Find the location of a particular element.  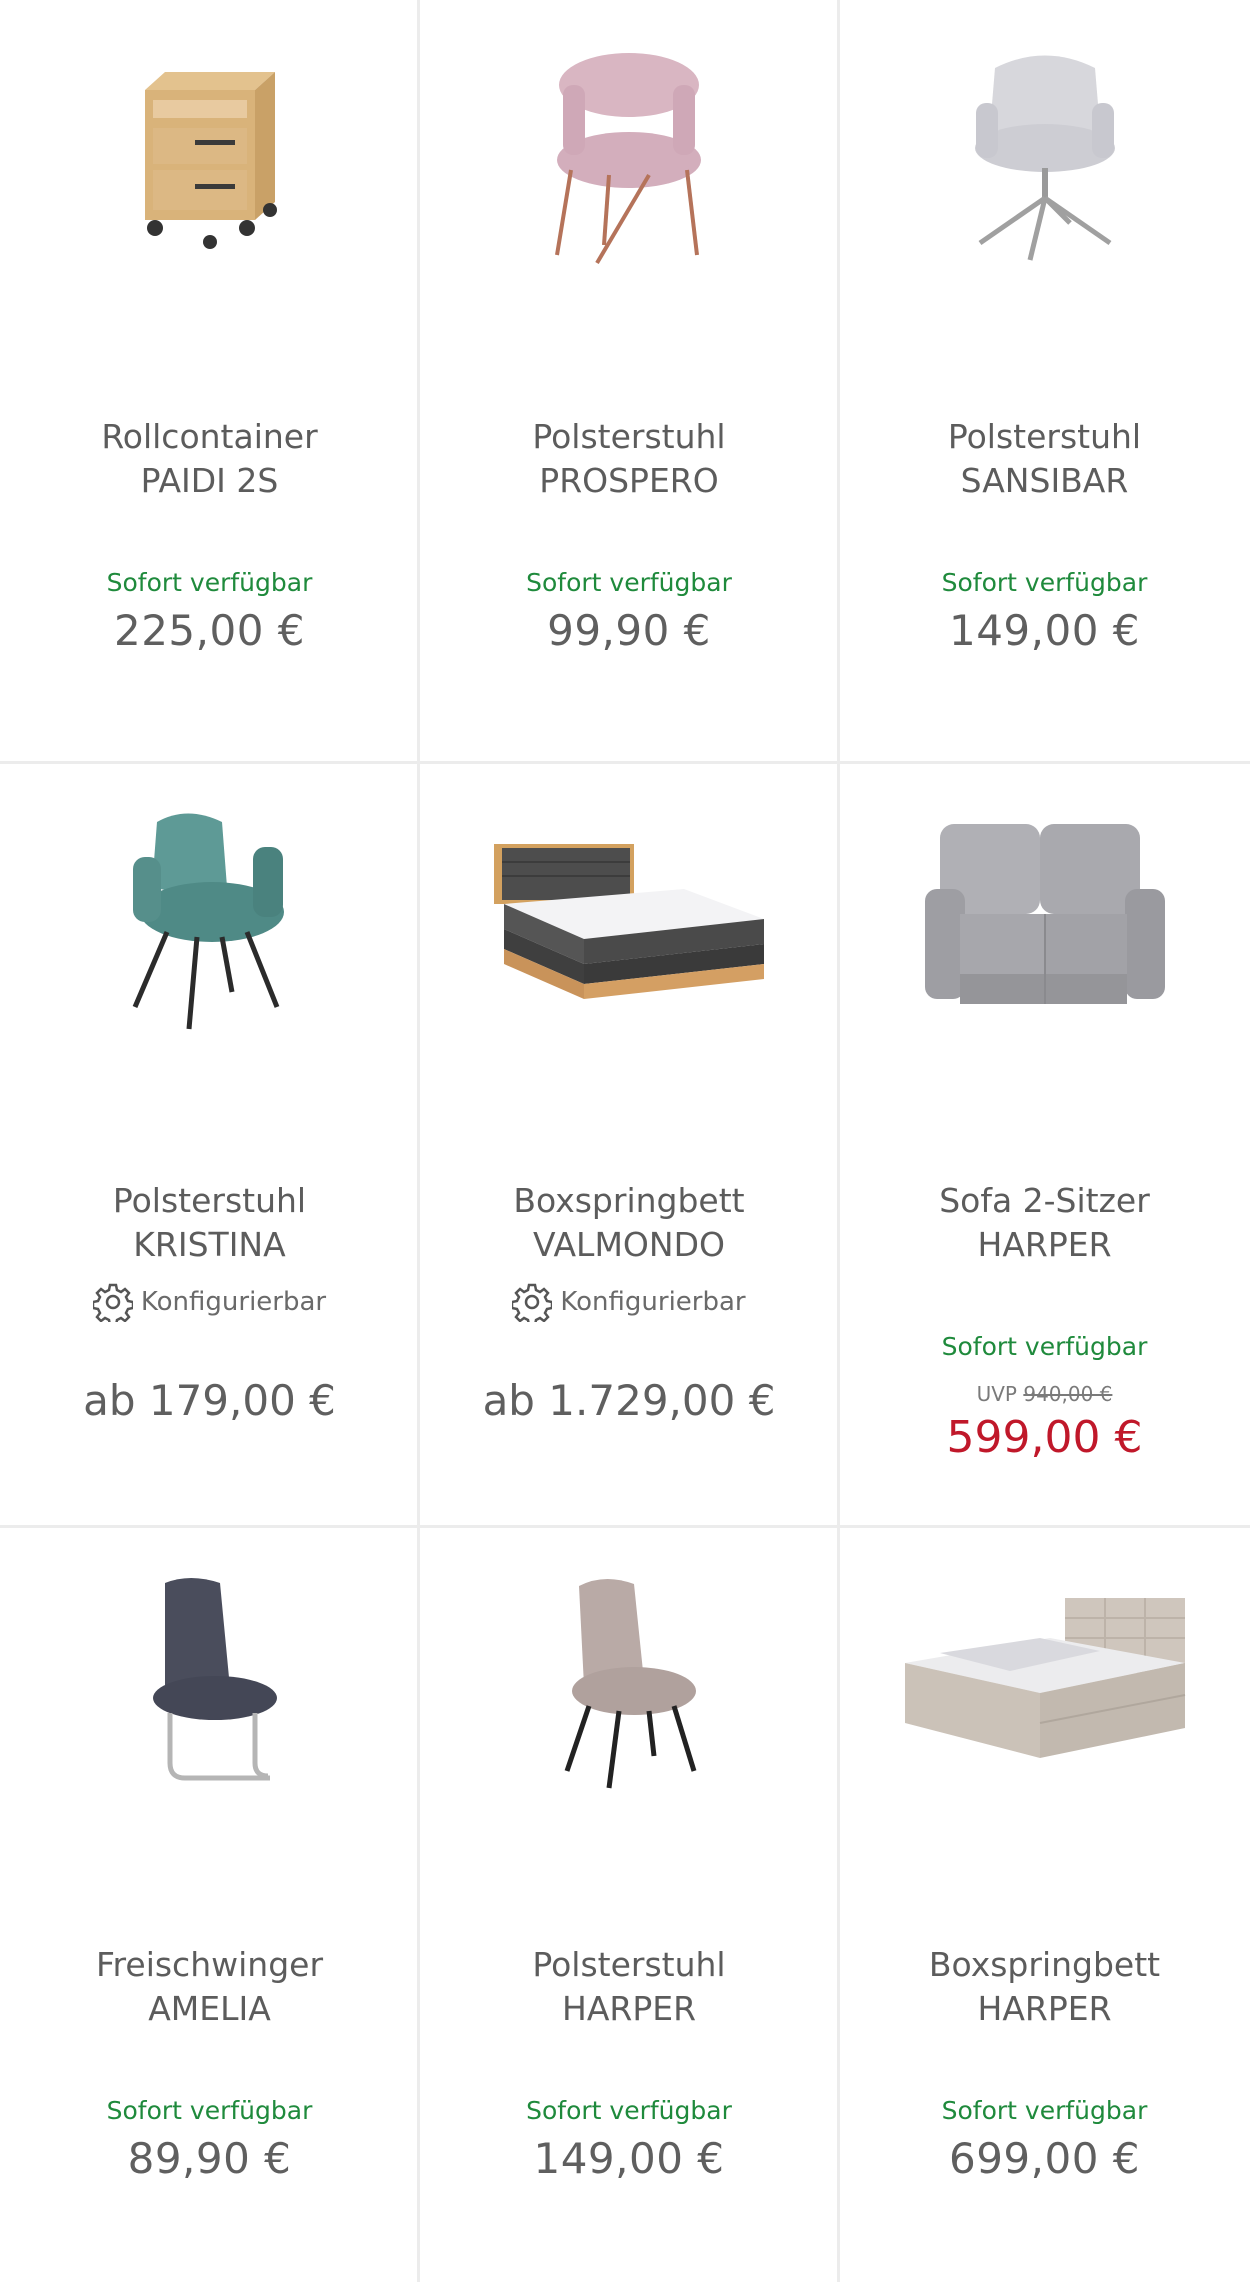

product-price: 99,90 € is located at coordinates (629, 630).